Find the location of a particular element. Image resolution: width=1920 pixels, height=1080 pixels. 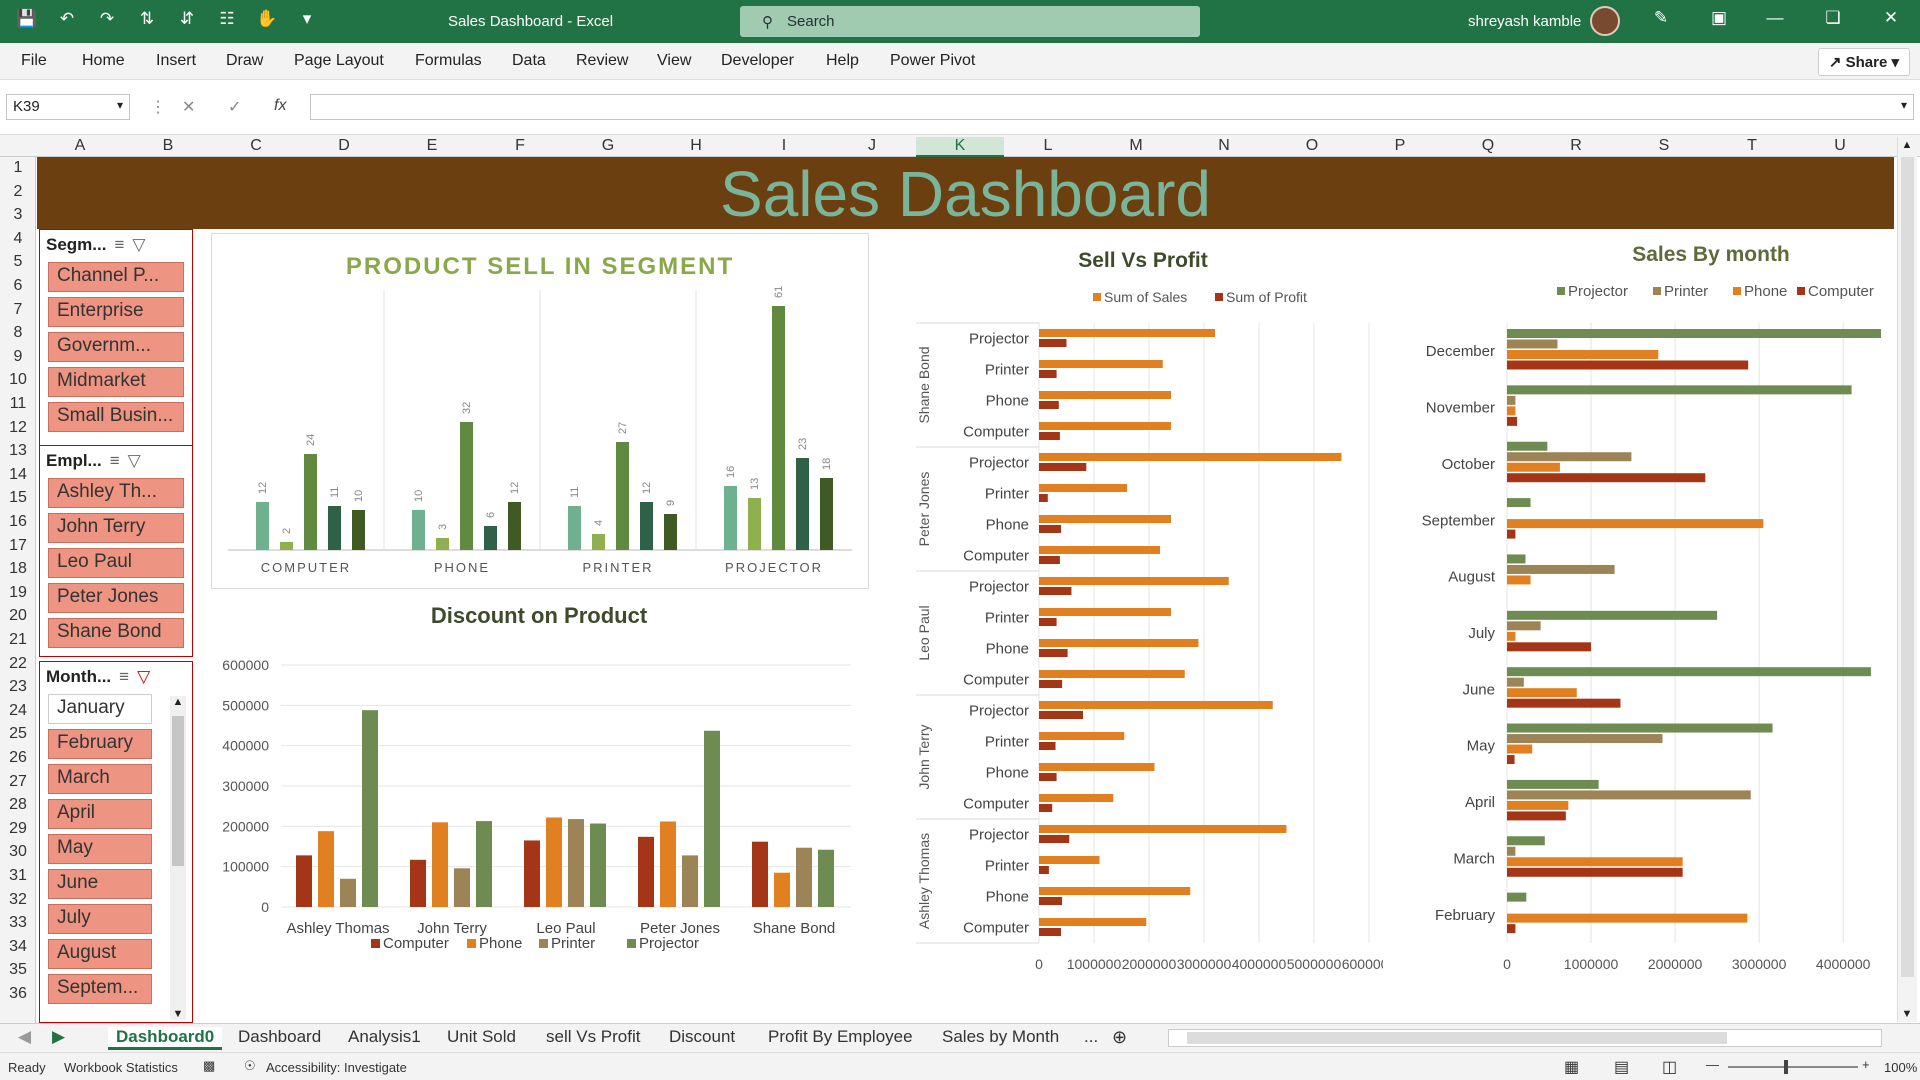

row-header-31: 31 is located at coordinates (18, 876).